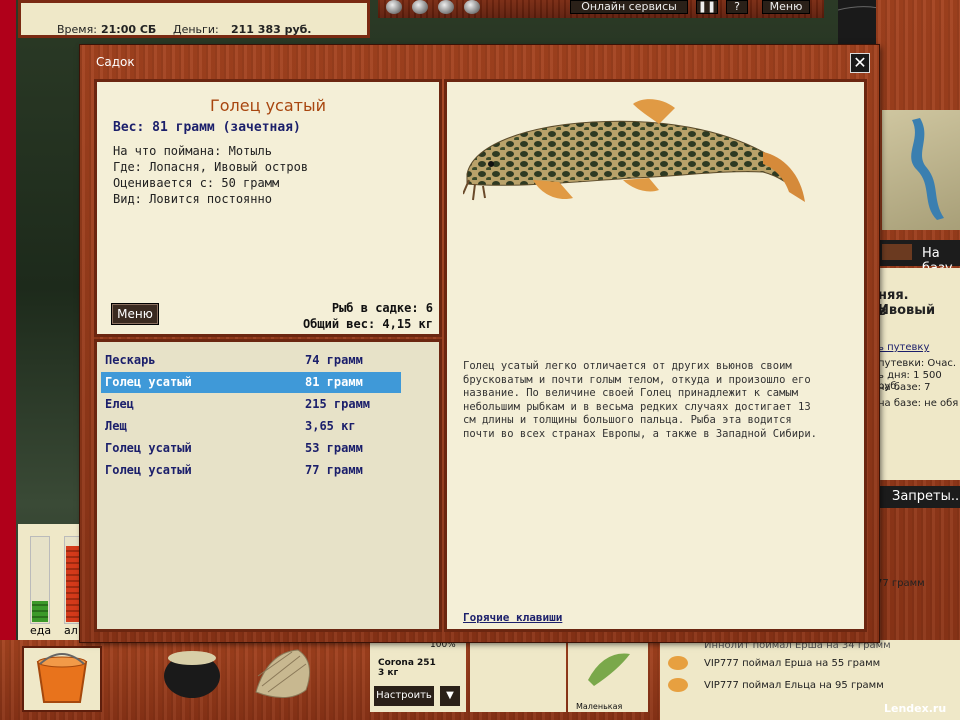 The height and width of the screenshot is (720, 960). I want to click on location-name: няя. Ивовый, so click(907, 303).